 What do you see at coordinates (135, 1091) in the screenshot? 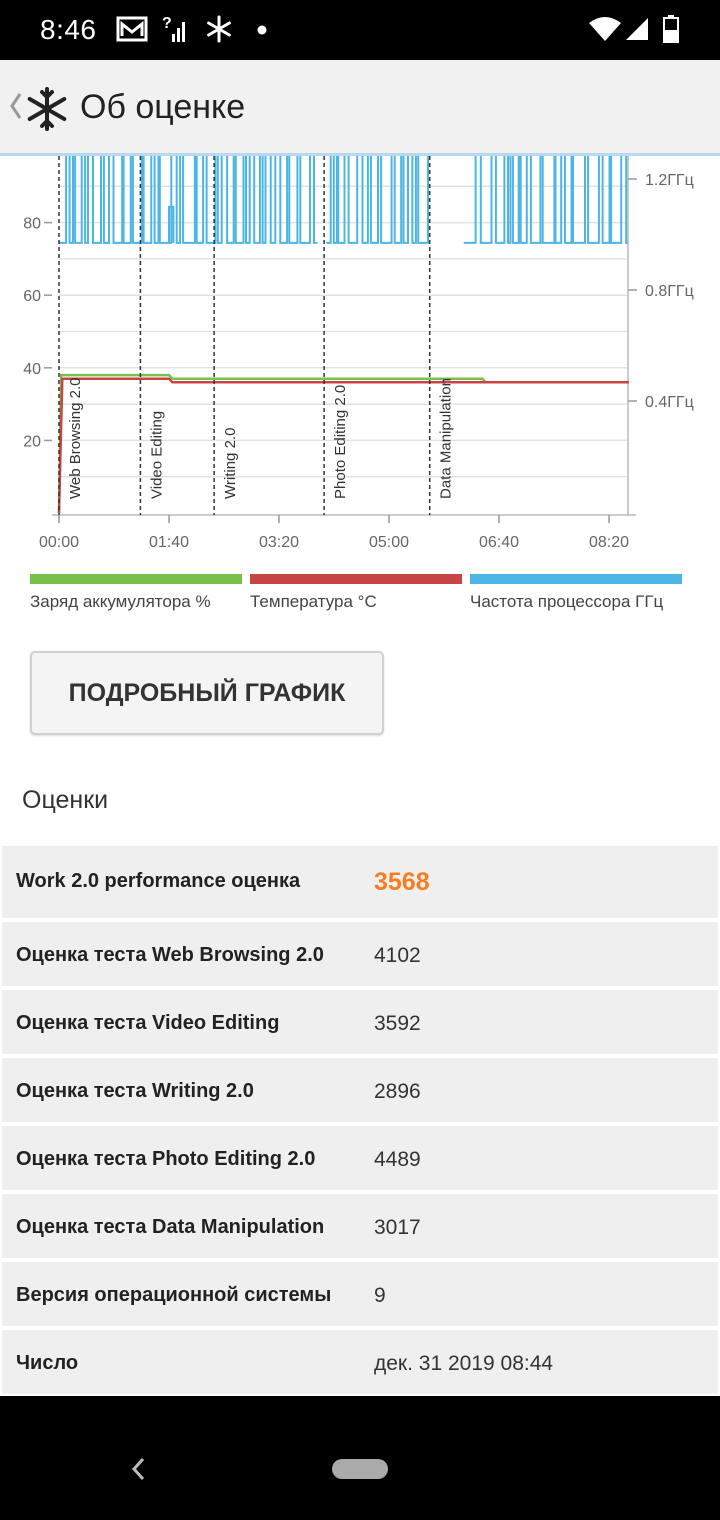
I see `row-label: Оценка теста Writing 2.0` at bounding box center [135, 1091].